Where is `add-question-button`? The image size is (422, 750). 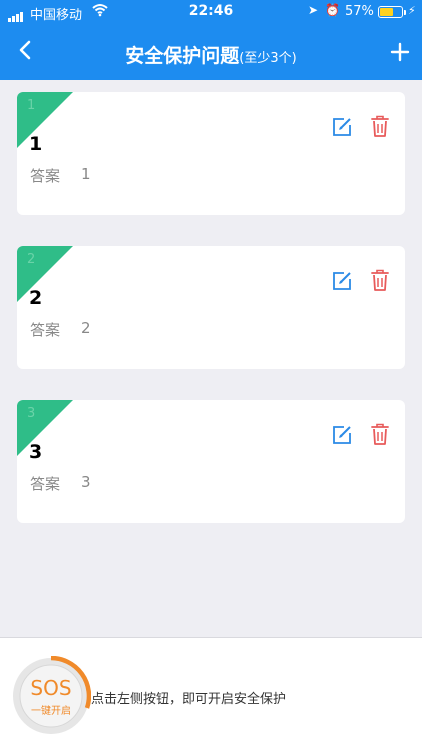
add-question-button is located at coordinates (400, 52).